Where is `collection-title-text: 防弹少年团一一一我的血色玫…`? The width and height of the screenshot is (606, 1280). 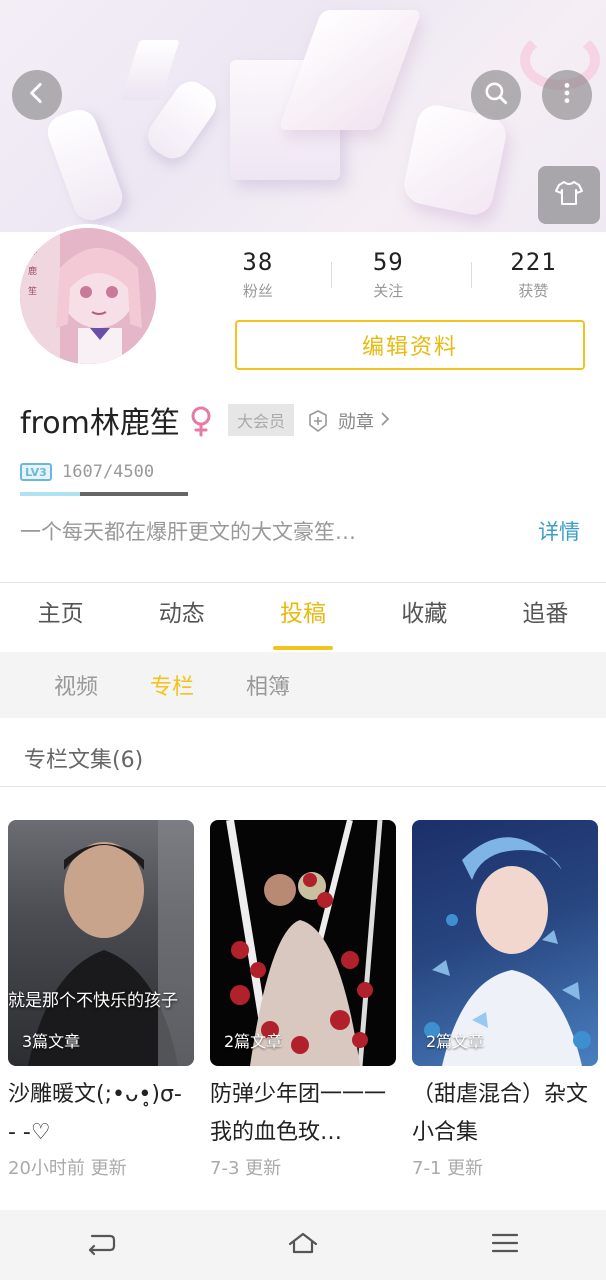 collection-title-text: 防弹少年团一一一我的血色玫… is located at coordinates (298, 1113).